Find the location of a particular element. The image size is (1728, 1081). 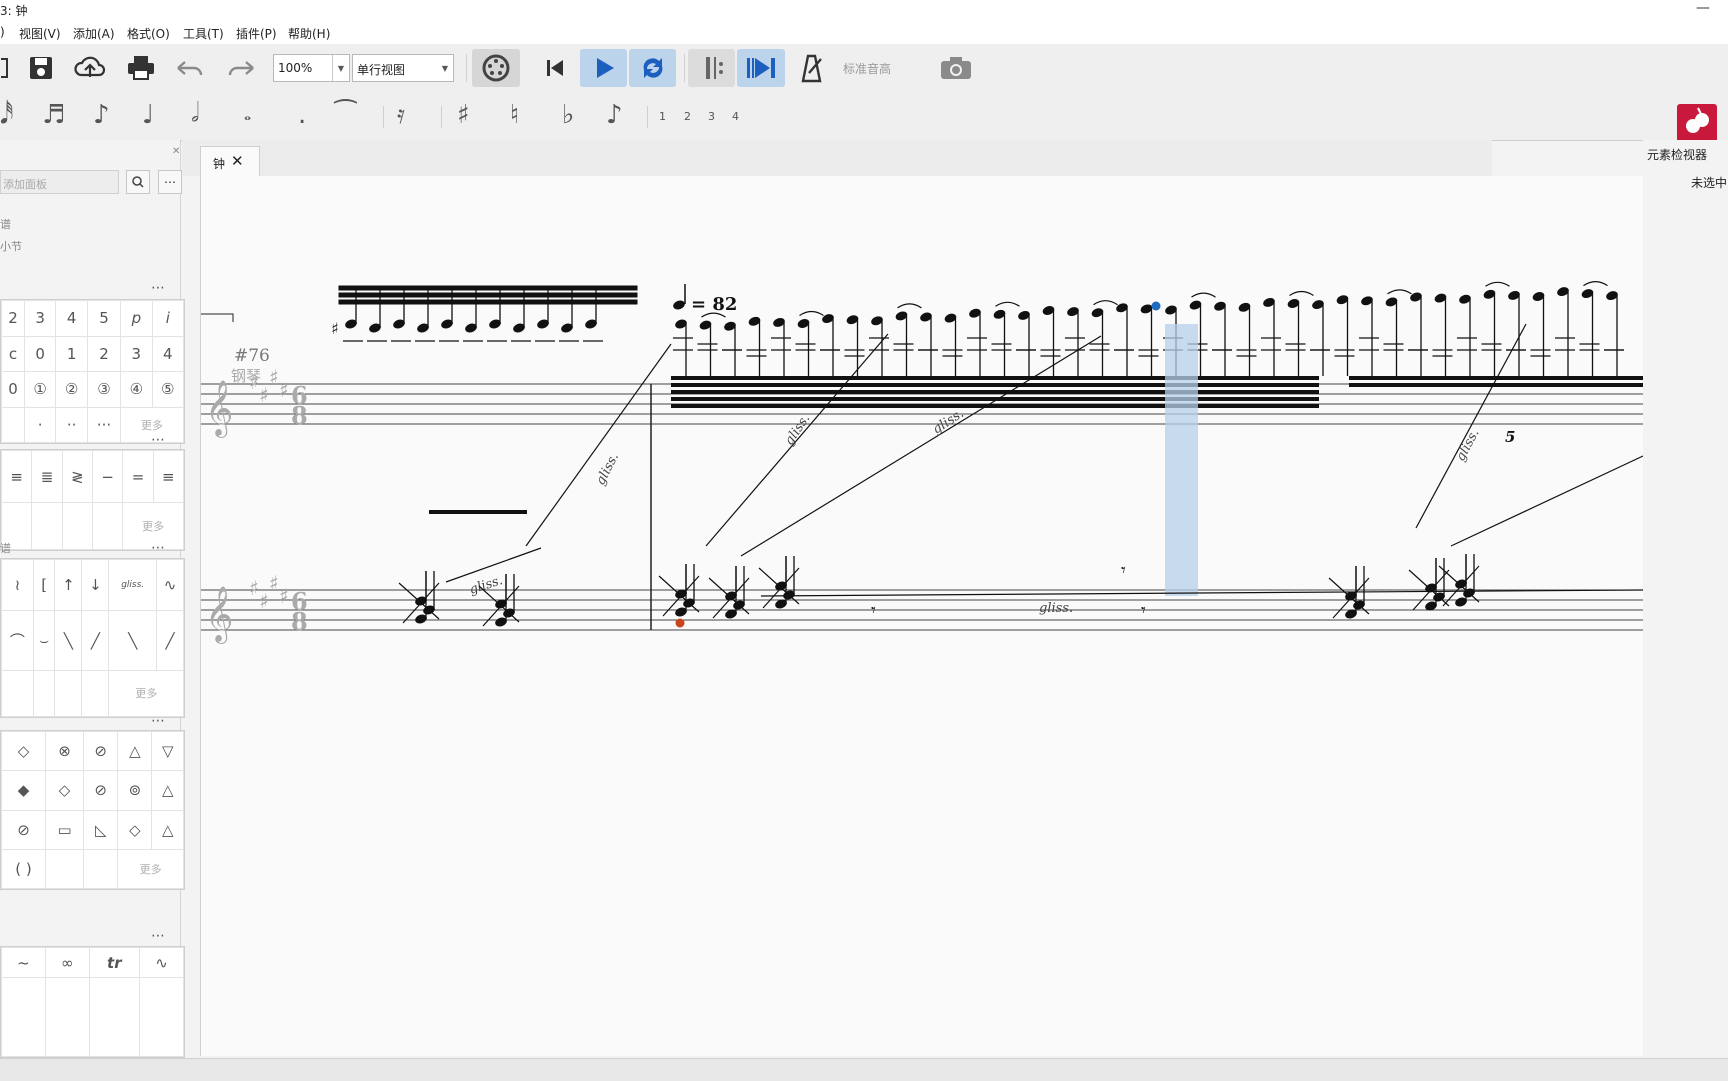

palette-cell: tr is located at coordinates (114, 962).